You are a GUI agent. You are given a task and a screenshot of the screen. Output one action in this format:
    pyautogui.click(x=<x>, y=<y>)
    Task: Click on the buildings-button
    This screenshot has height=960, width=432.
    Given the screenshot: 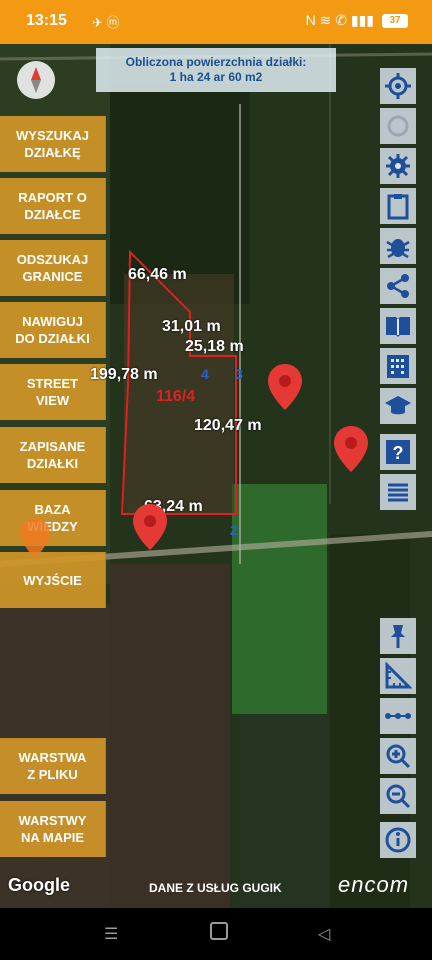 What is the action you would take?
    pyautogui.click(x=398, y=366)
    